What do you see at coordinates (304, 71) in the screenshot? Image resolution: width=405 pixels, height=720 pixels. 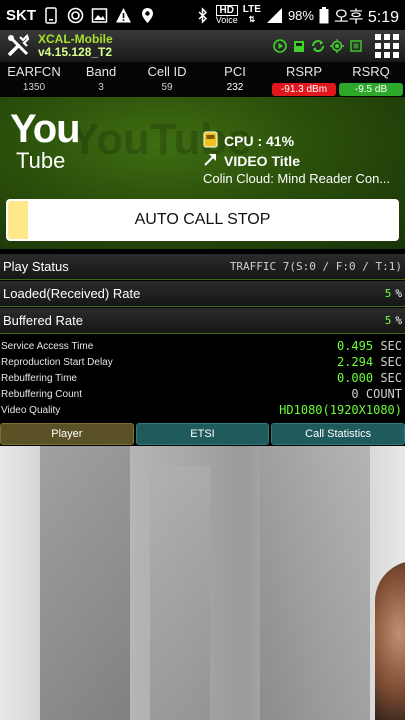 I see `rsrp-label: RSRP` at bounding box center [304, 71].